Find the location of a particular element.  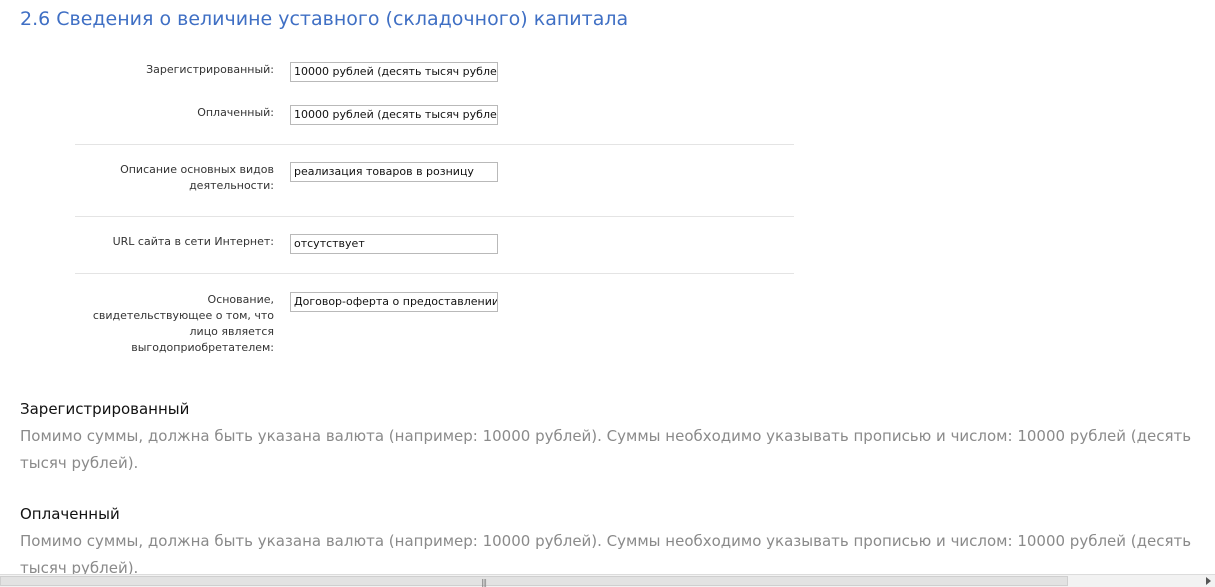

basis-label-line: свидетельствующее о том, что is located at coordinates (183, 315).